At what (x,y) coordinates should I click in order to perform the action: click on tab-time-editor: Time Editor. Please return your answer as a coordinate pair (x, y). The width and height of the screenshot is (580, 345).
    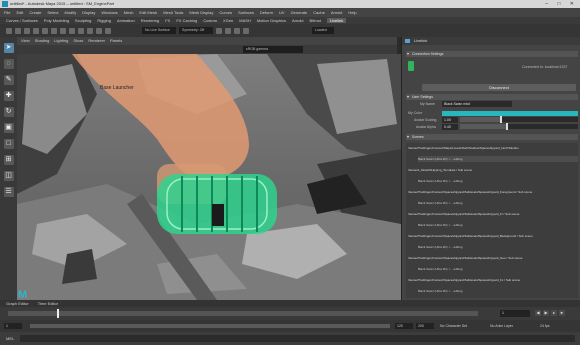
    Looking at the image, I should click on (48, 303).